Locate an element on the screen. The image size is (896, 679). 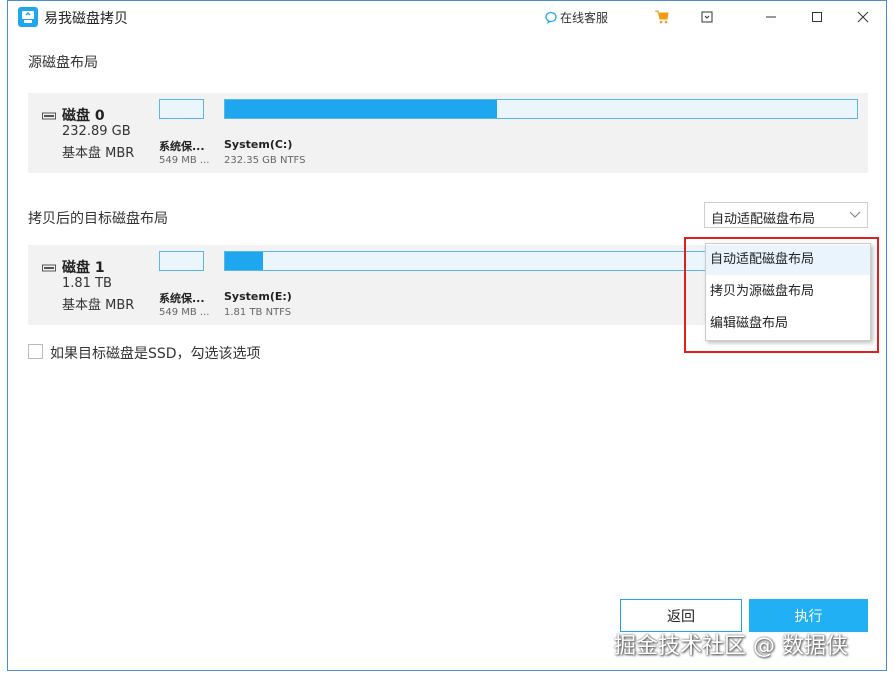
menu-button is located at coordinates (707, 17).